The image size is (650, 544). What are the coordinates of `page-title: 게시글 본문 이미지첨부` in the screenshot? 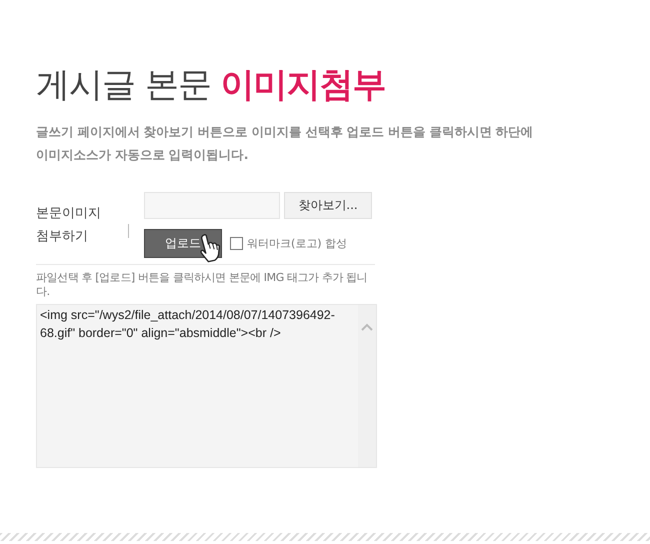 It's located at (211, 85).